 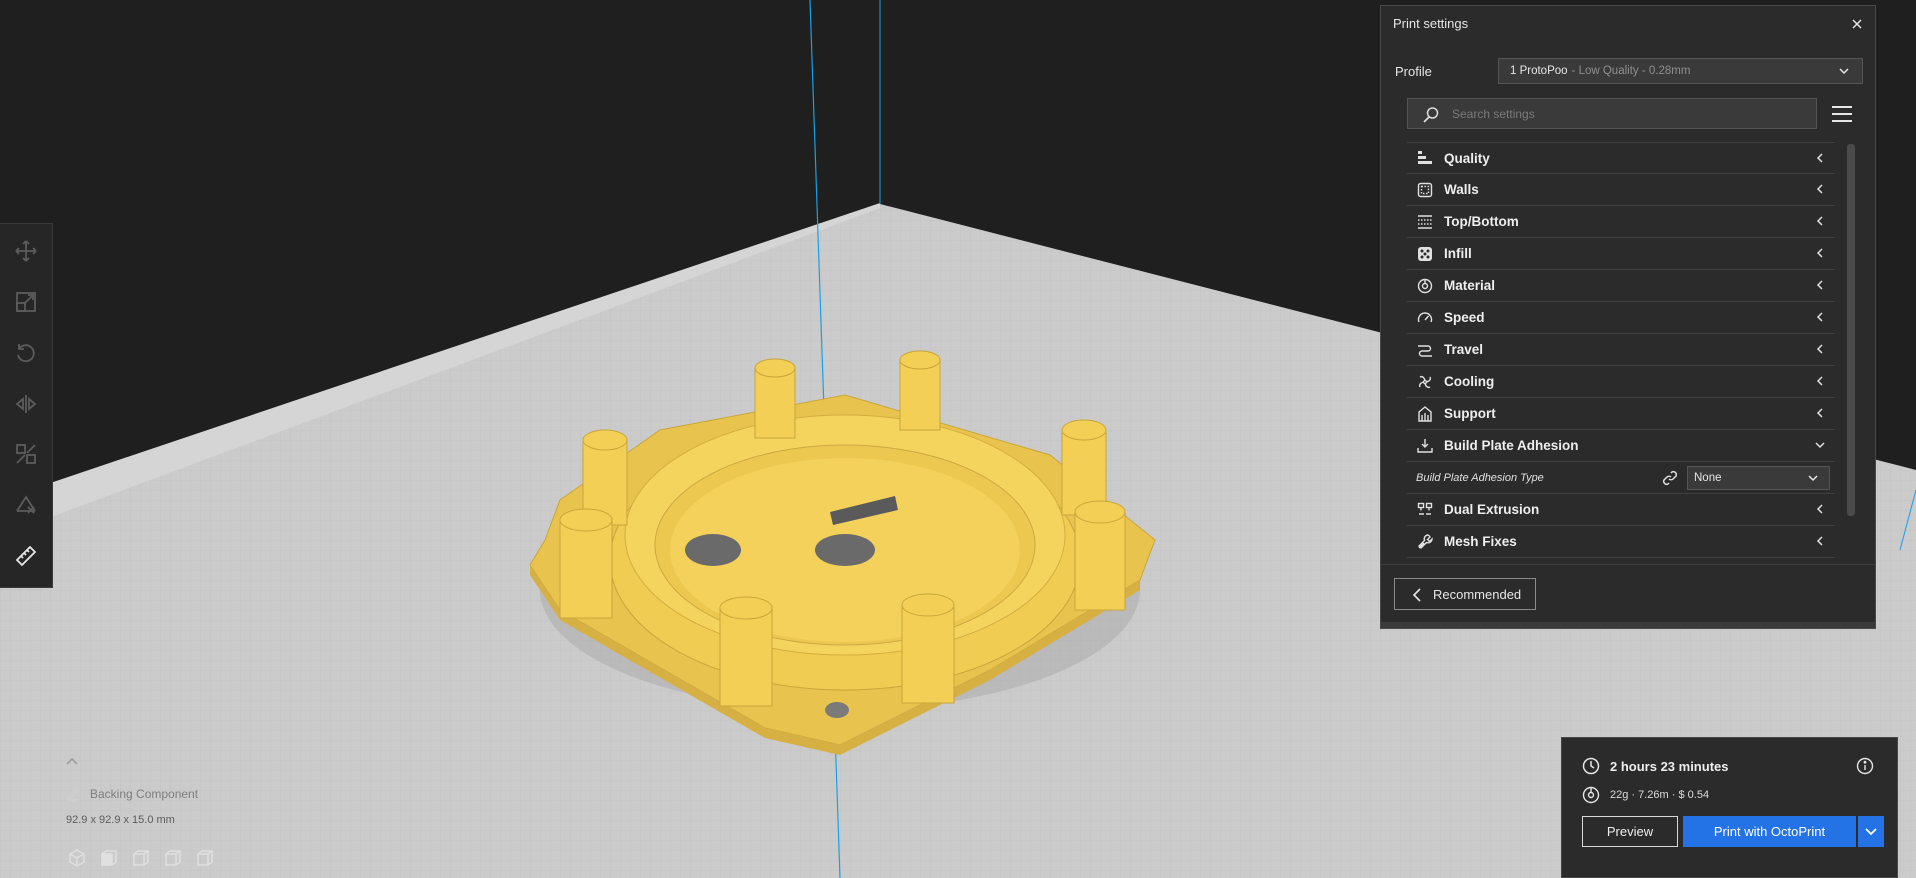 I want to click on profile-dropdown: 1 ProtoPoo - Low Quality - 0.28mm, so click(x=1680, y=71).